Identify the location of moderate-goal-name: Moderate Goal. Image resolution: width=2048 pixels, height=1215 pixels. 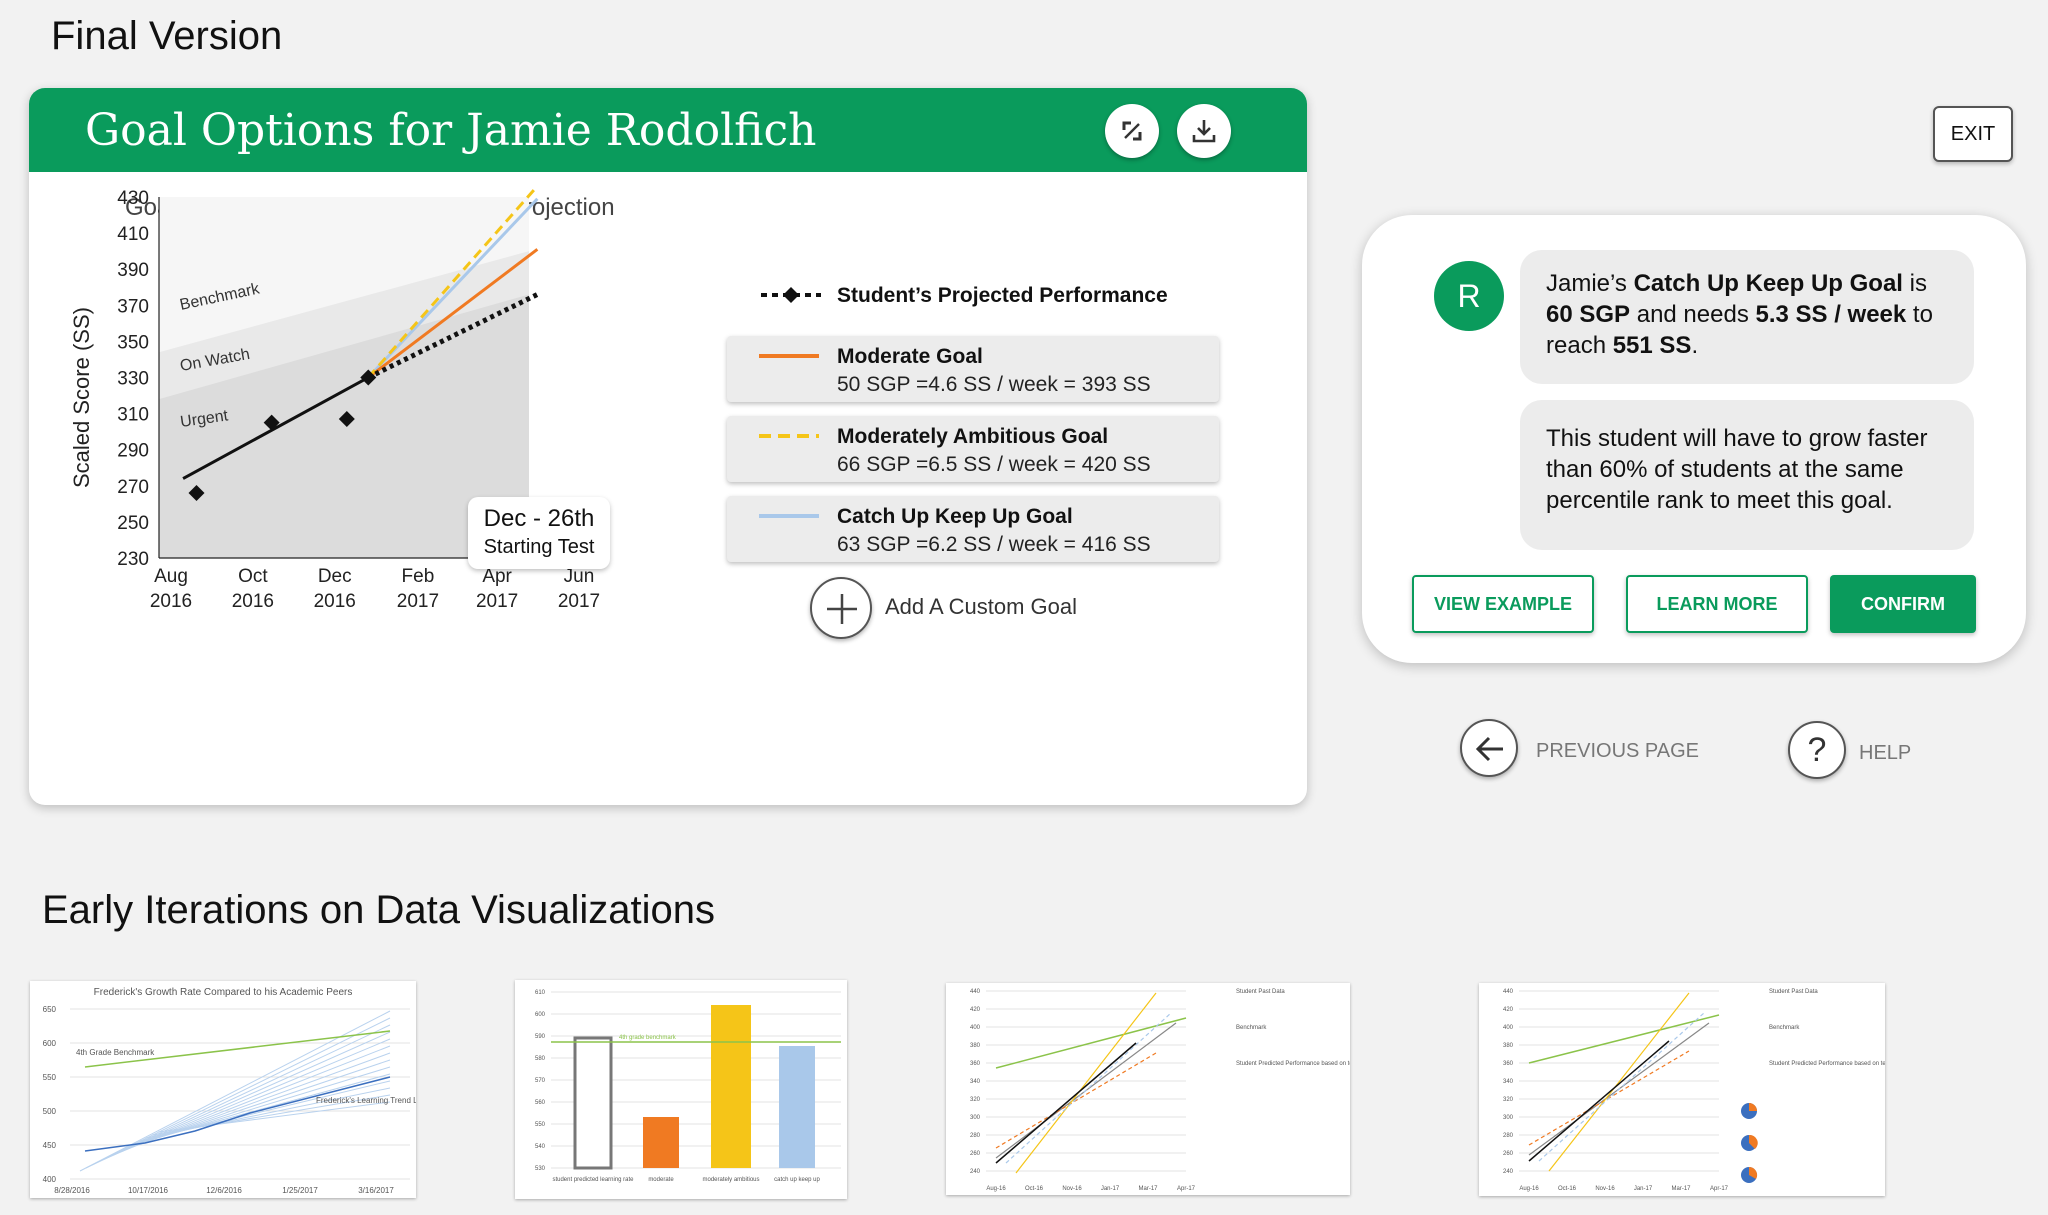
(910, 356).